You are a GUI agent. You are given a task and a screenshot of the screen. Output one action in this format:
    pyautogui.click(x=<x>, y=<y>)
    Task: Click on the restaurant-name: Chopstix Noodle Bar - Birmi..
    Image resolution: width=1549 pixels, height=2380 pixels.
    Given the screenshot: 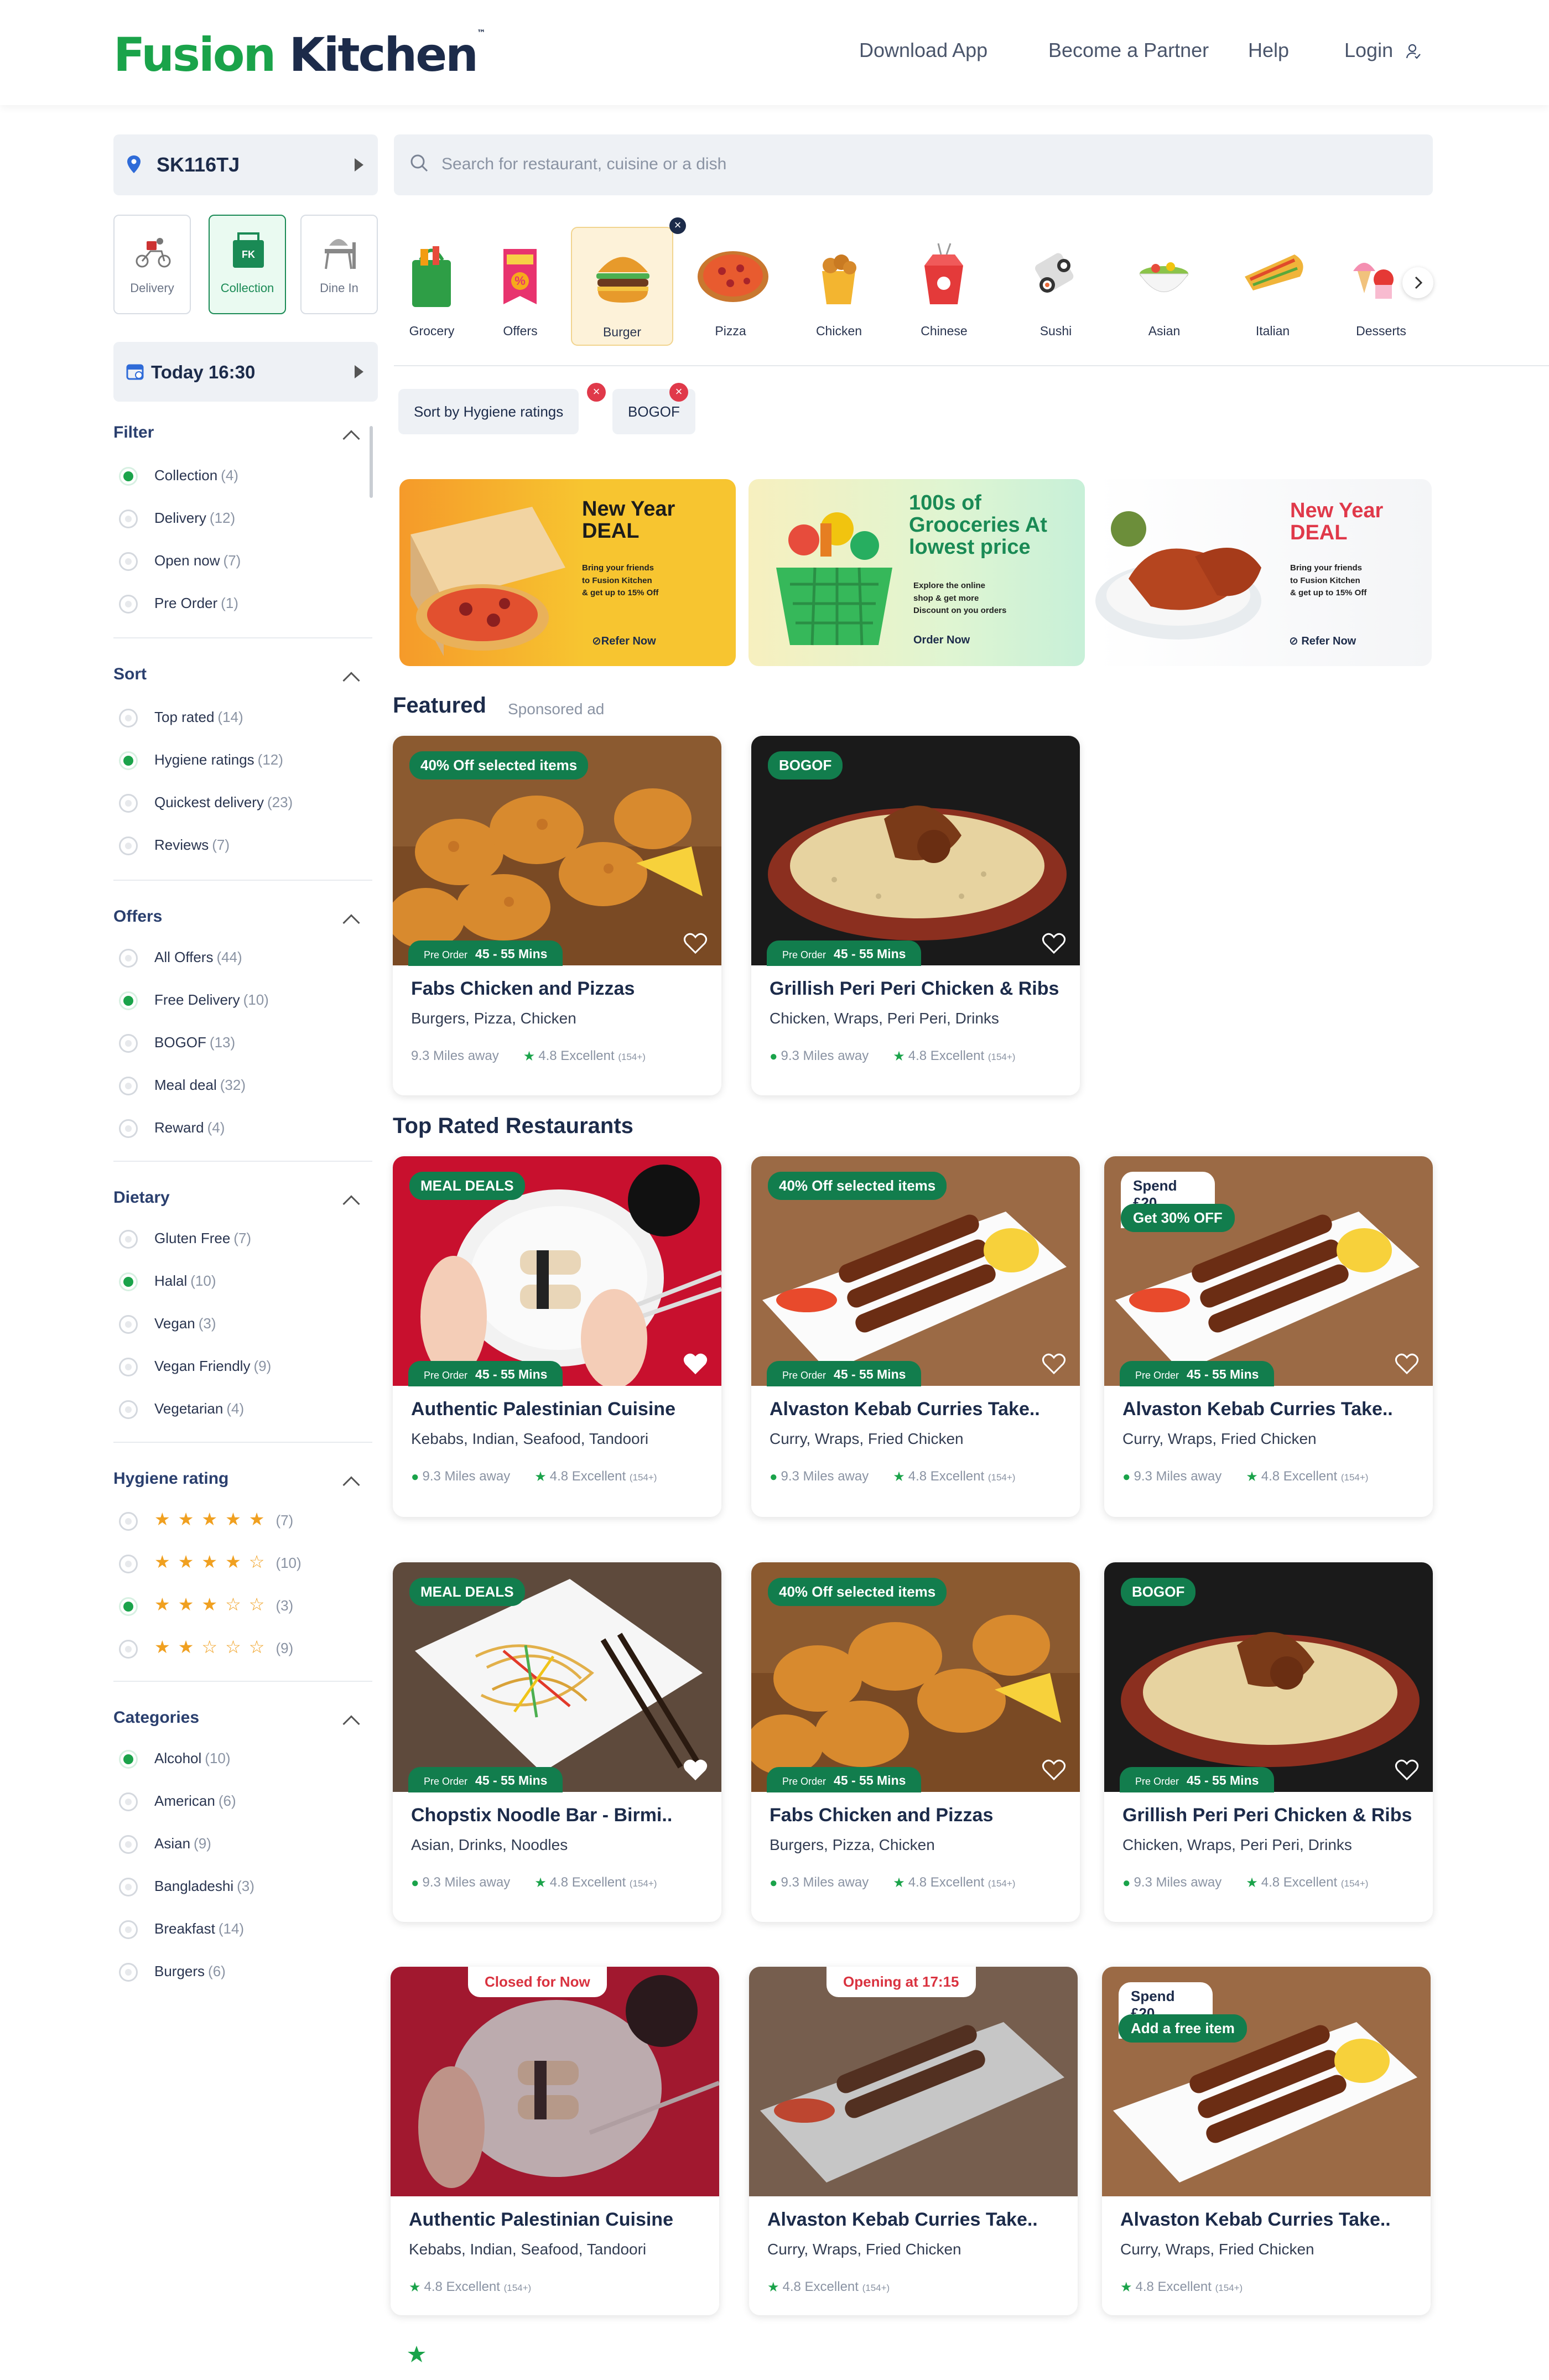 What is the action you would take?
    pyautogui.click(x=541, y=1816)
    